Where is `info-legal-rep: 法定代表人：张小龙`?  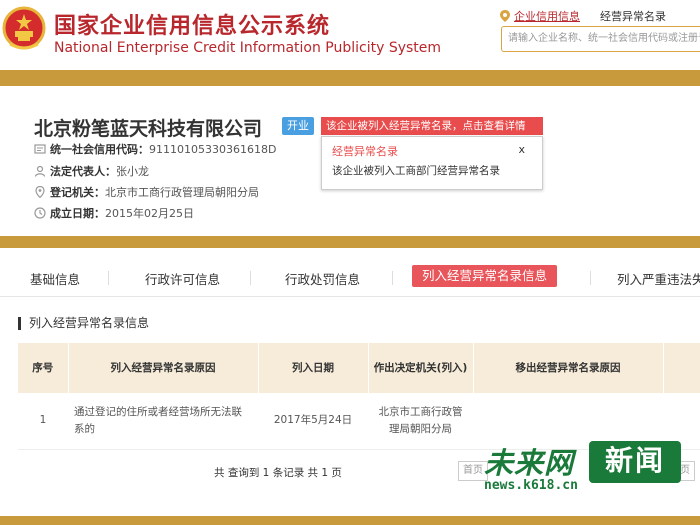 info-legal-rep: 法定代表人：张小龙 is located at coordinates (91, 171).